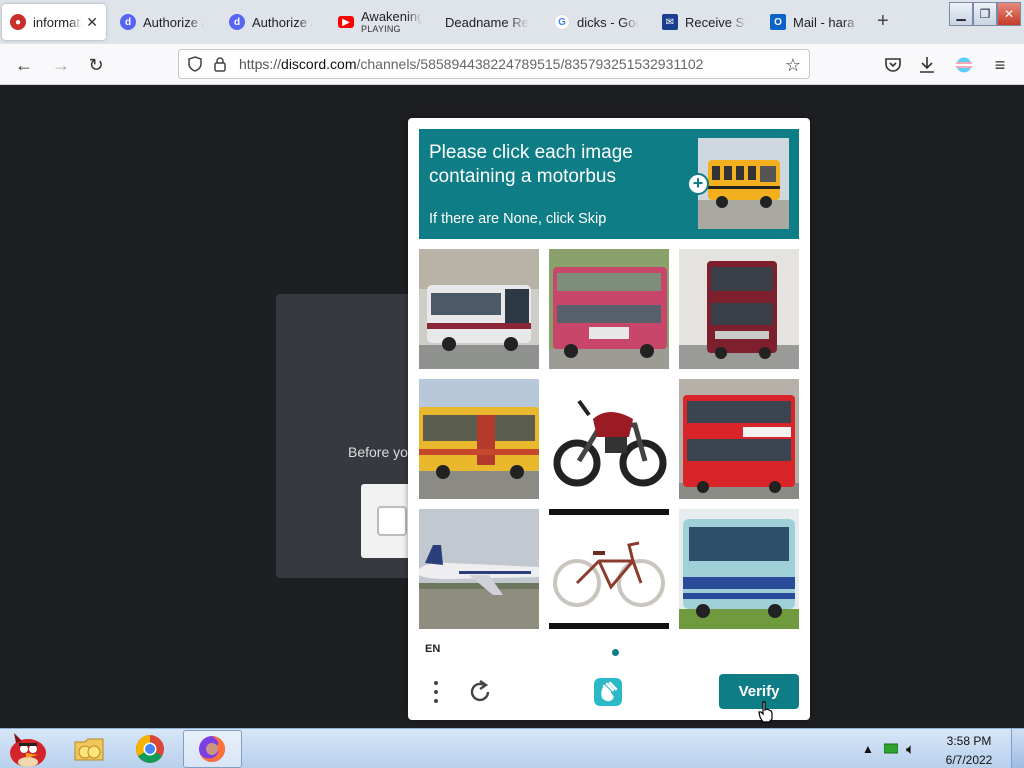  What do you see at coordinates (1000, 65) in the screenshot?
I see `menu-hamburger-icon: ≡` at bounding box center [1000, 65].